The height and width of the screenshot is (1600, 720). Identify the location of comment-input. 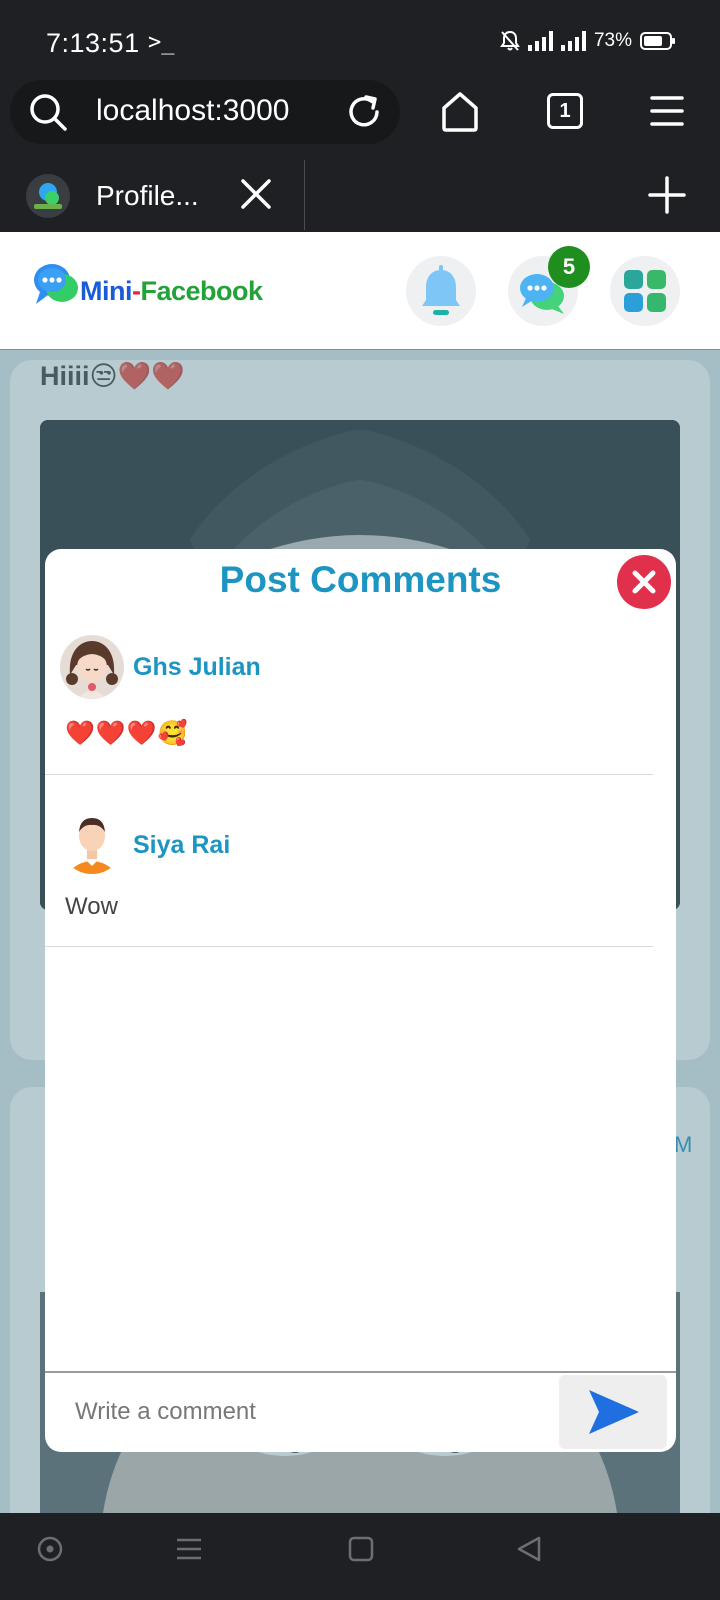
(295, 1412).